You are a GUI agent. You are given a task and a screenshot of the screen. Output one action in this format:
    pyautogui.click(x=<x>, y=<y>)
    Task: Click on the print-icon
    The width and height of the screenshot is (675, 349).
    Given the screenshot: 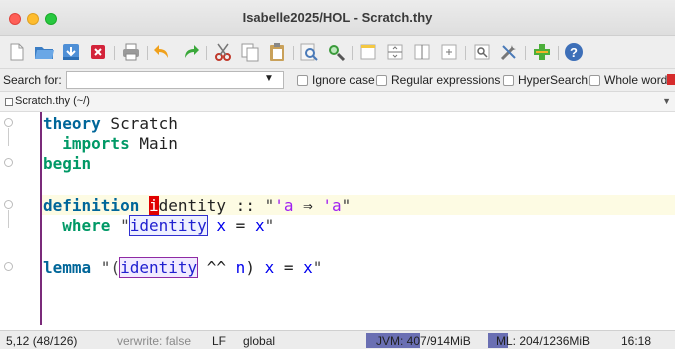 What is the action you would take?
    pyautogui.click(x=131, y=52)
    